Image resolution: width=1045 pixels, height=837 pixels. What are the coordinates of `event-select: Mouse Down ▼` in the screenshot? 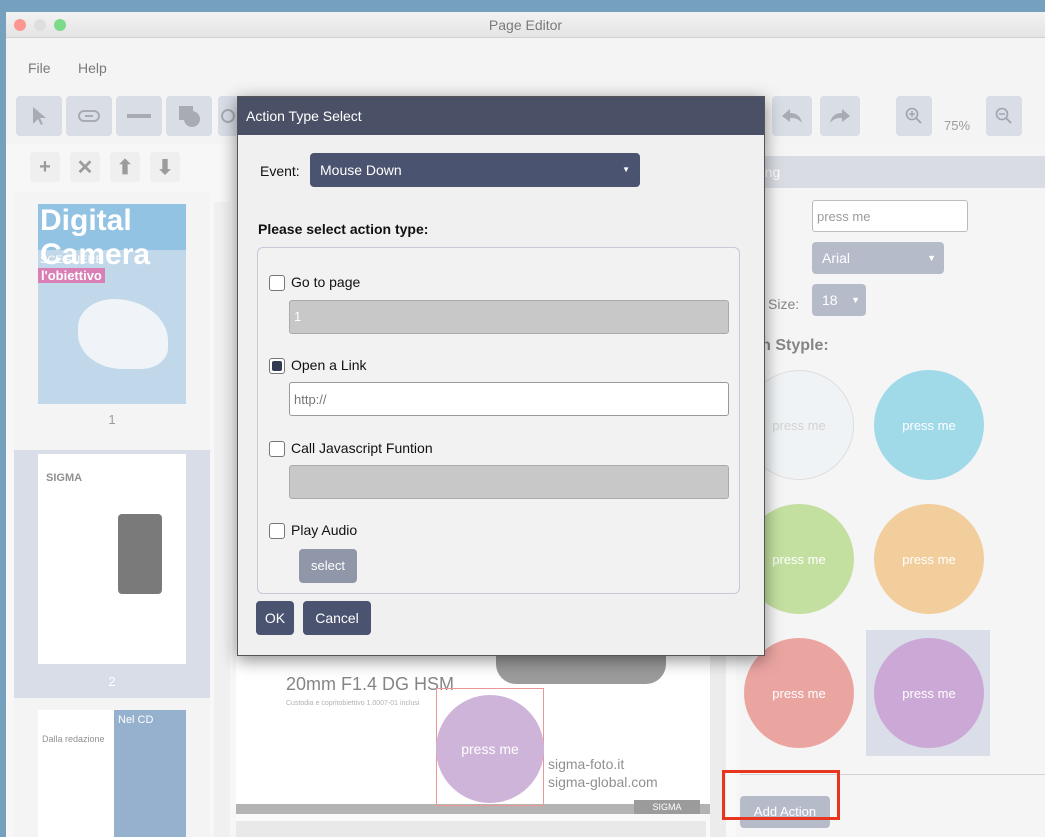 It's located at (475, 170).